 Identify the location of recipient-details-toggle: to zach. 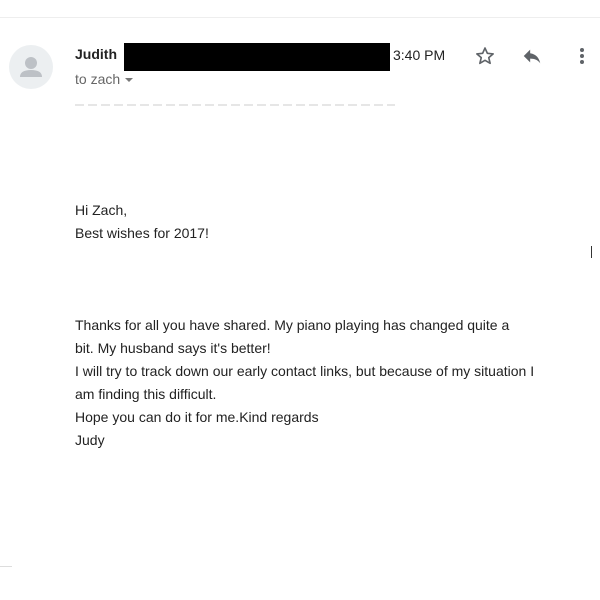
(104, 79).